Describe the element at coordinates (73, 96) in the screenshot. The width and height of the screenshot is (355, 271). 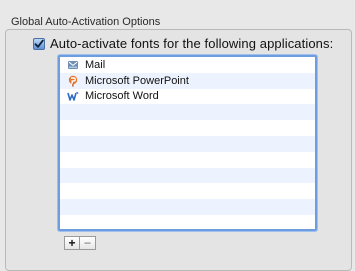
I see `word-icon` at that location.